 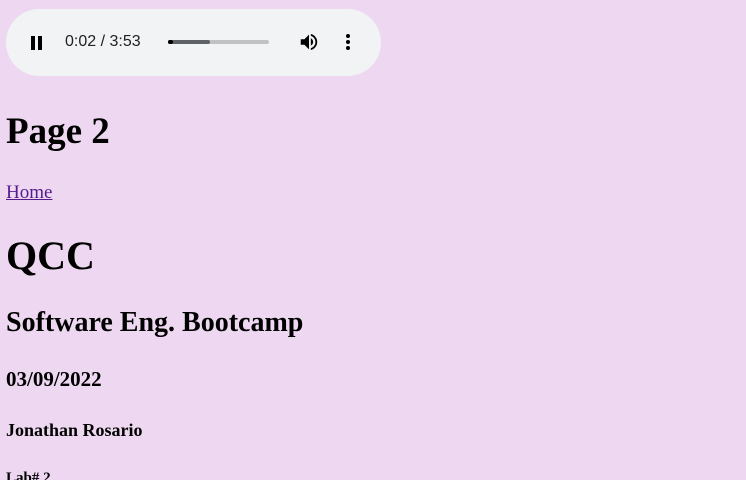 I want to click on audio-progress-slider, so click(x=218, y=42).